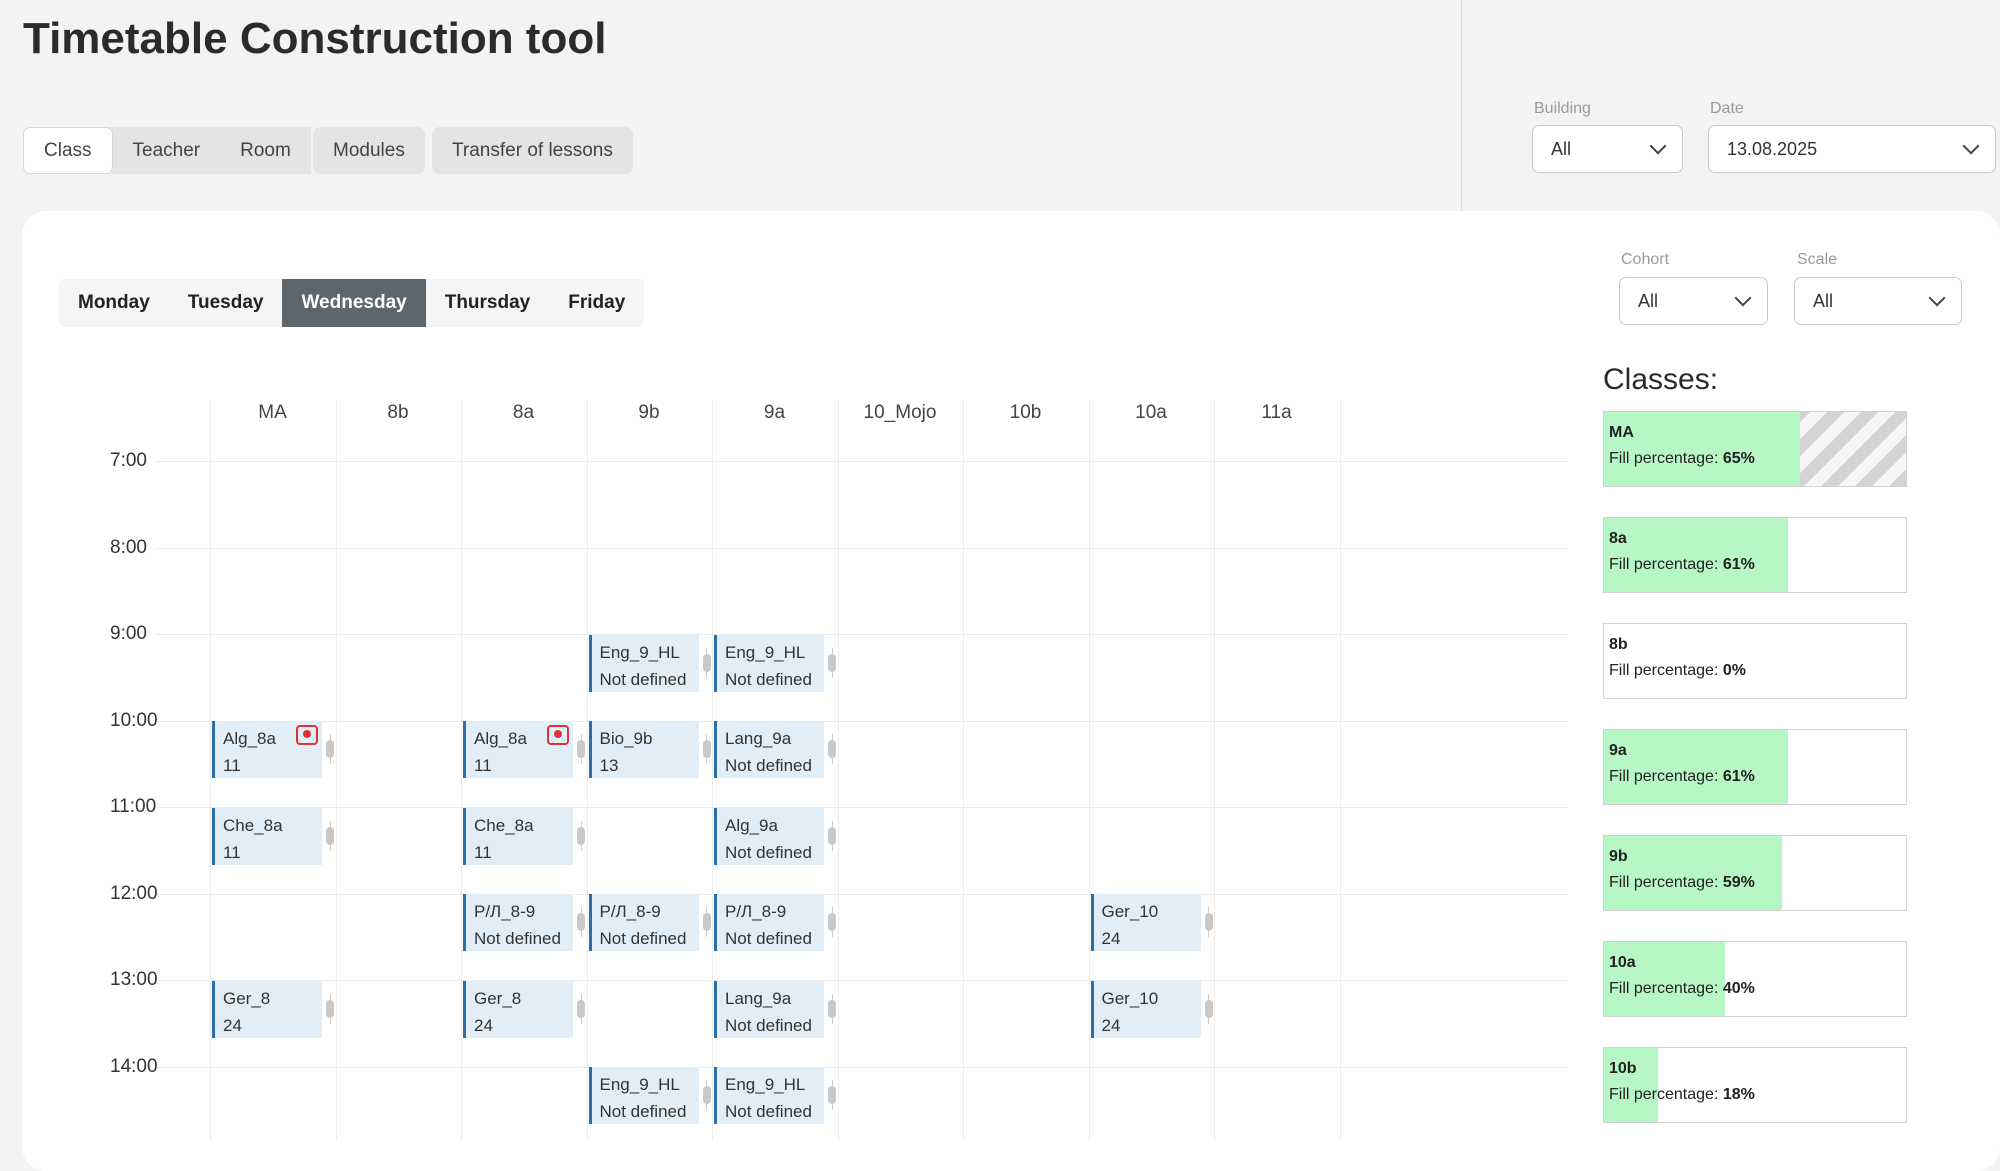  Describe the element at coordinates (1607, 149) in the screenshot. I see `building-select: All` at that location.